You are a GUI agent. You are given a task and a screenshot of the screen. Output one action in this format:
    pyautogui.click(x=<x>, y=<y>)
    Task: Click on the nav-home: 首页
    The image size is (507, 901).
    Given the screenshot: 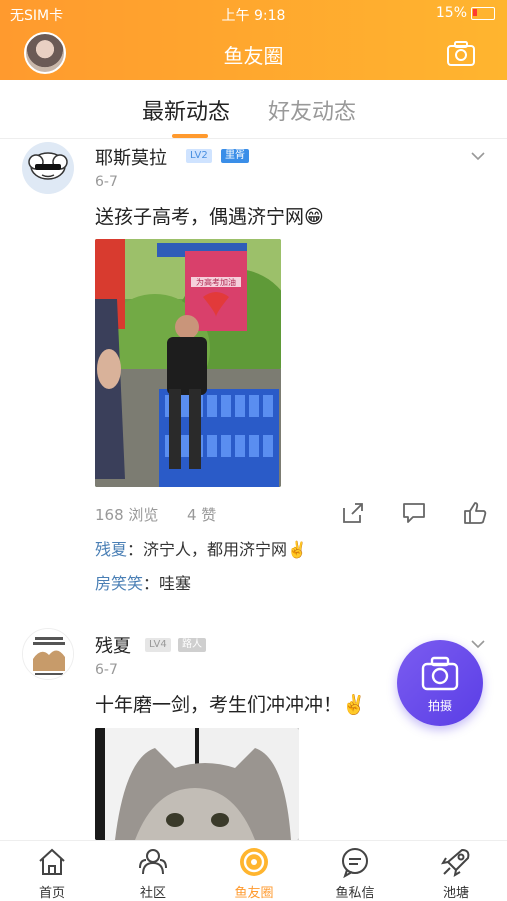 What is the action you would take?
    pyautogui.click(x=52, y=871)
    